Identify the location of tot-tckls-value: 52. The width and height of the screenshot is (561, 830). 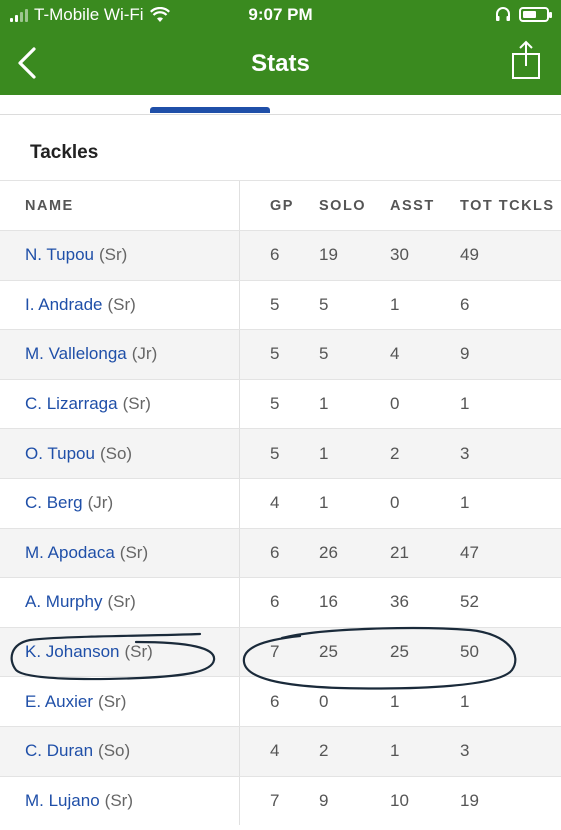
(469, 602).